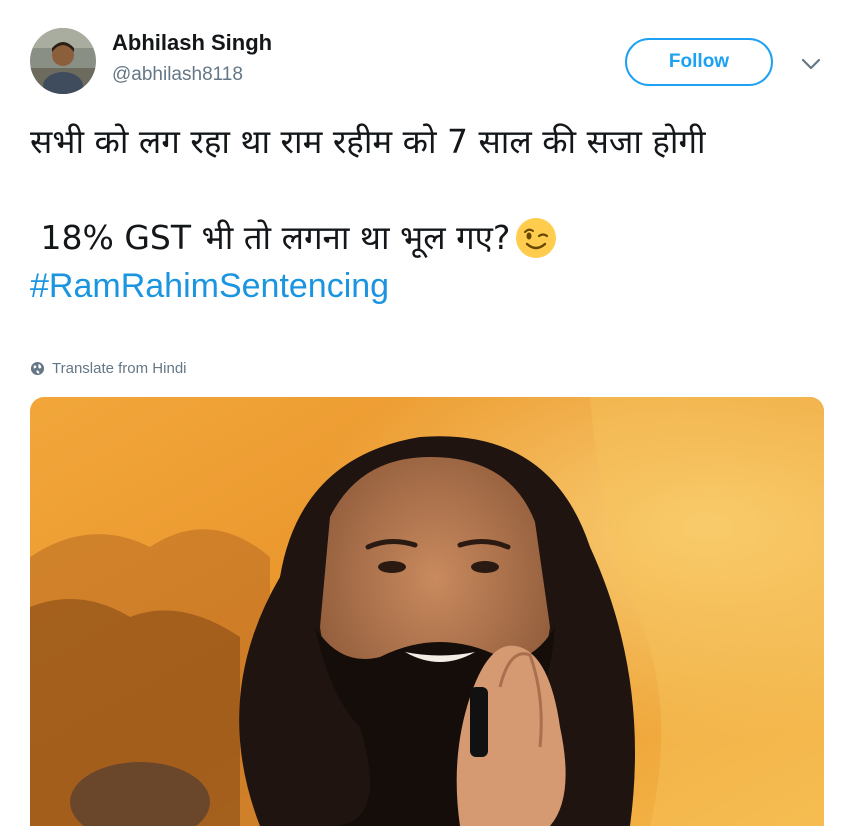 This screenshot has width=850, height=826. I want to click on follow-button: Follow, so click(699, 62).